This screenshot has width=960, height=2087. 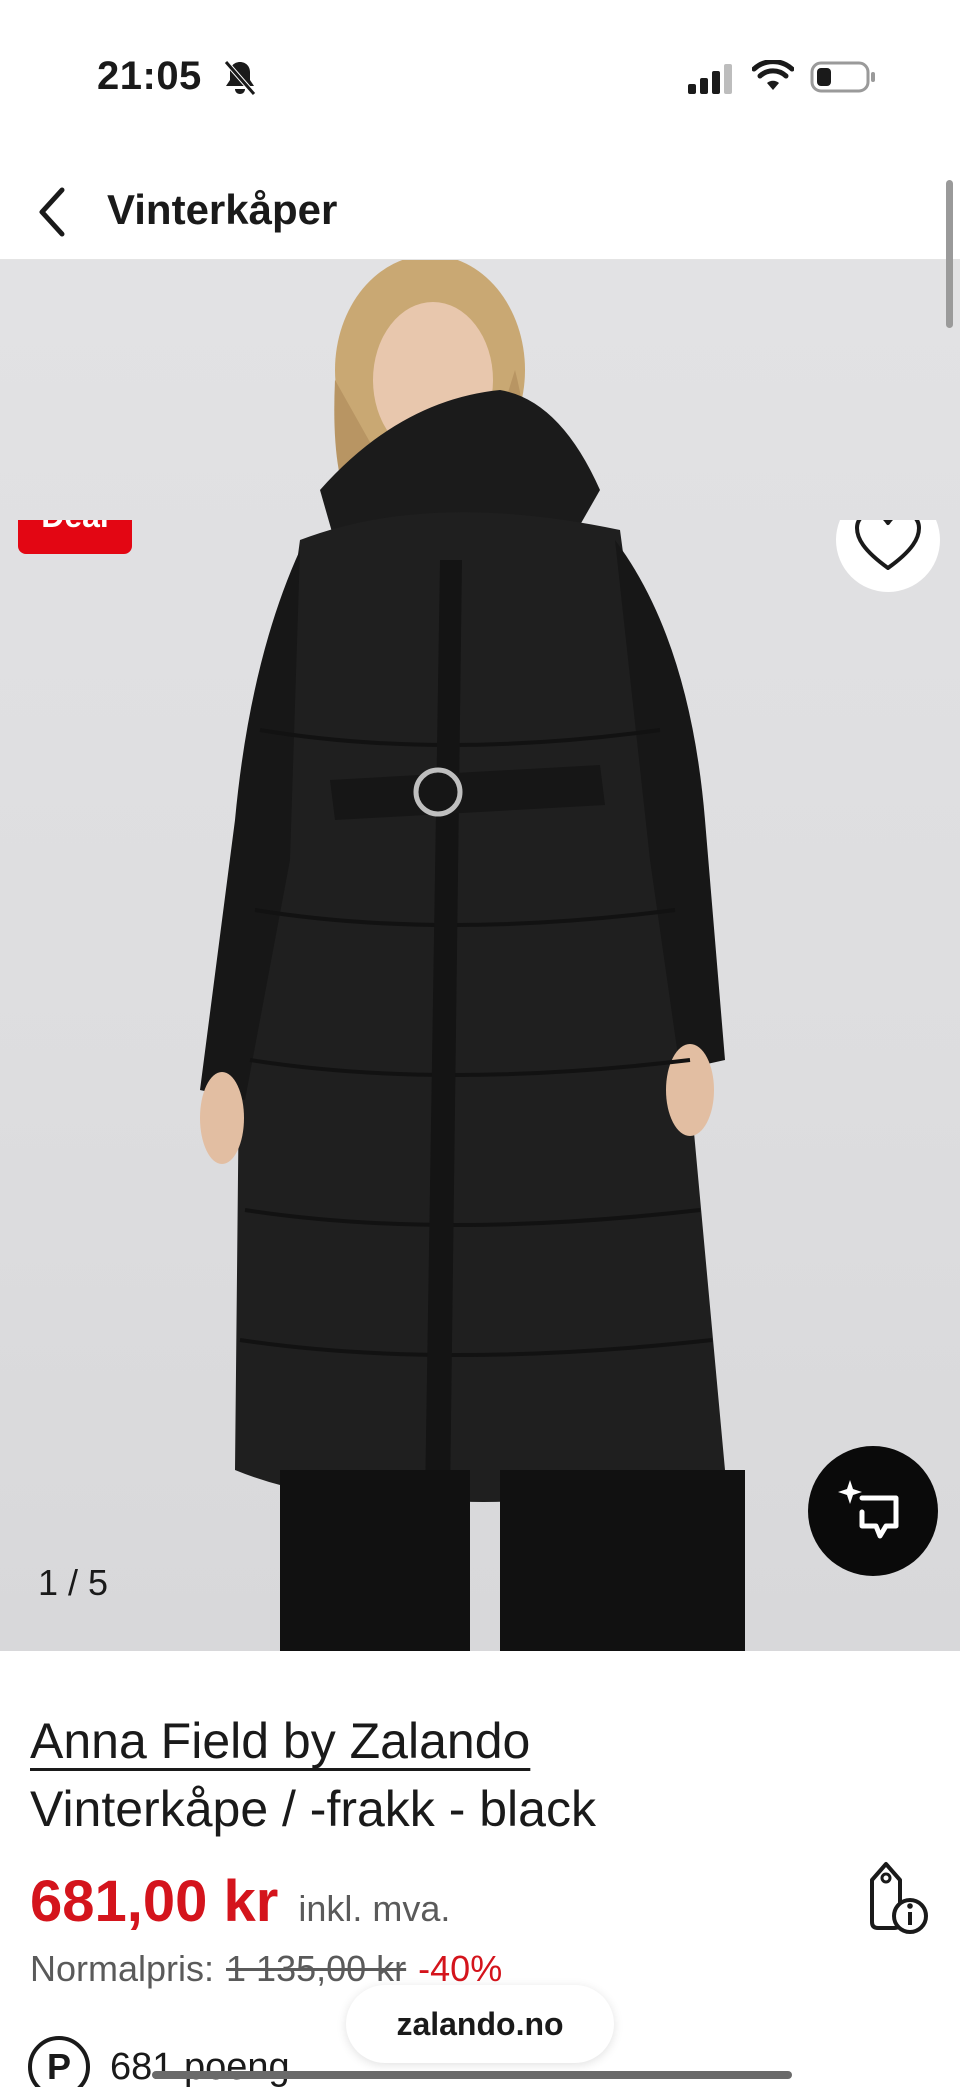 I want to click on price-row: 681,00 kr inkl. mva., so click(x=240, y=1901).